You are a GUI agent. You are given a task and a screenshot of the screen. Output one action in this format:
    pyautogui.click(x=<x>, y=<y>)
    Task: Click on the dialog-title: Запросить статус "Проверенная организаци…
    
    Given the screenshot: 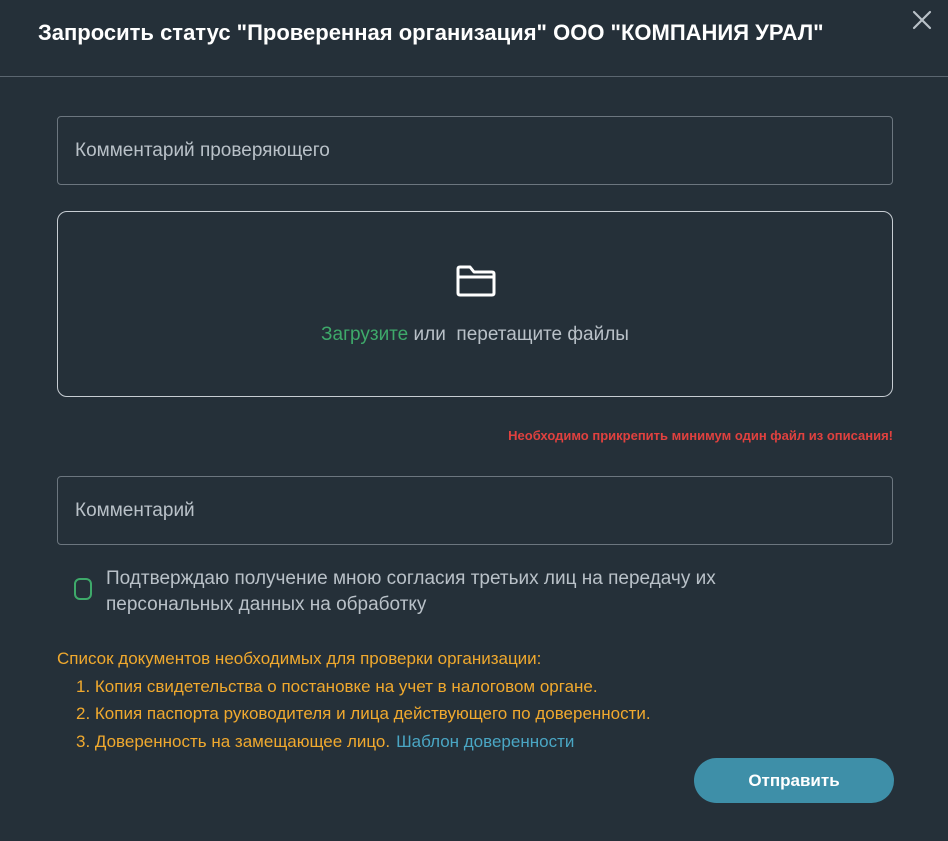 What is the action you would take?
    pyautogui.click(x=431, y=32)
    